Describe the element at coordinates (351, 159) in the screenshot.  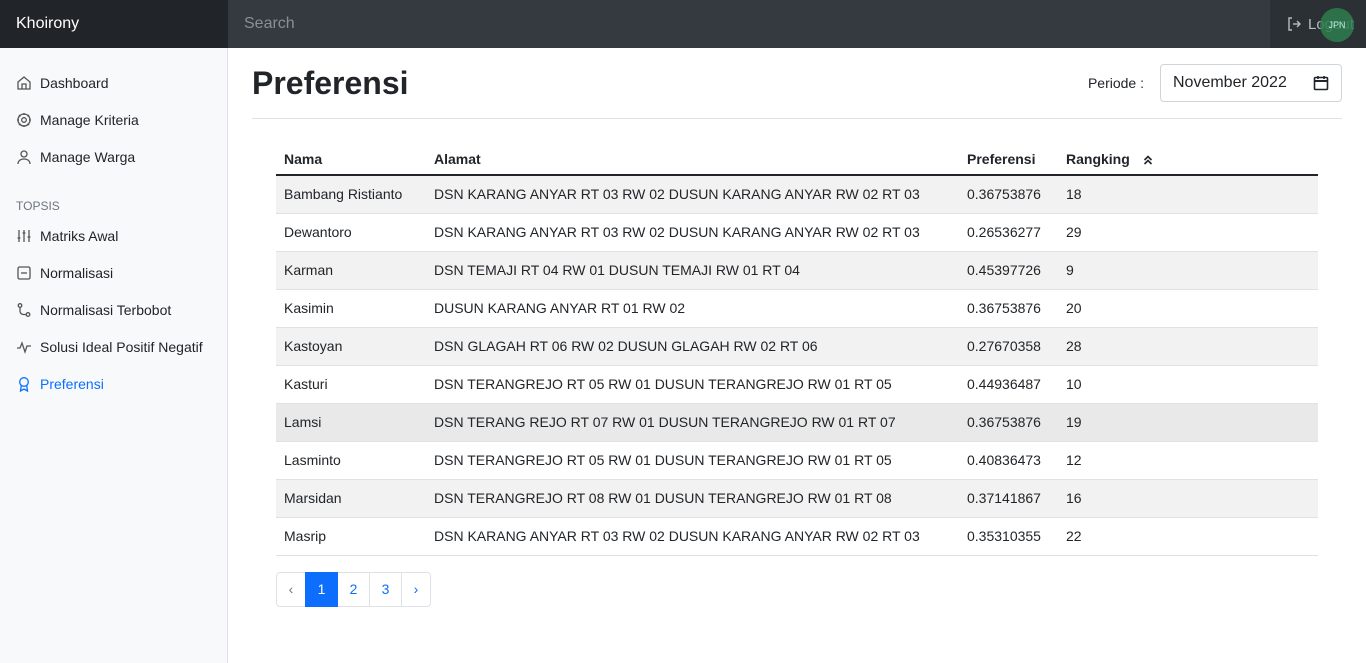
I see `column-header-nama: Nama` at that location.